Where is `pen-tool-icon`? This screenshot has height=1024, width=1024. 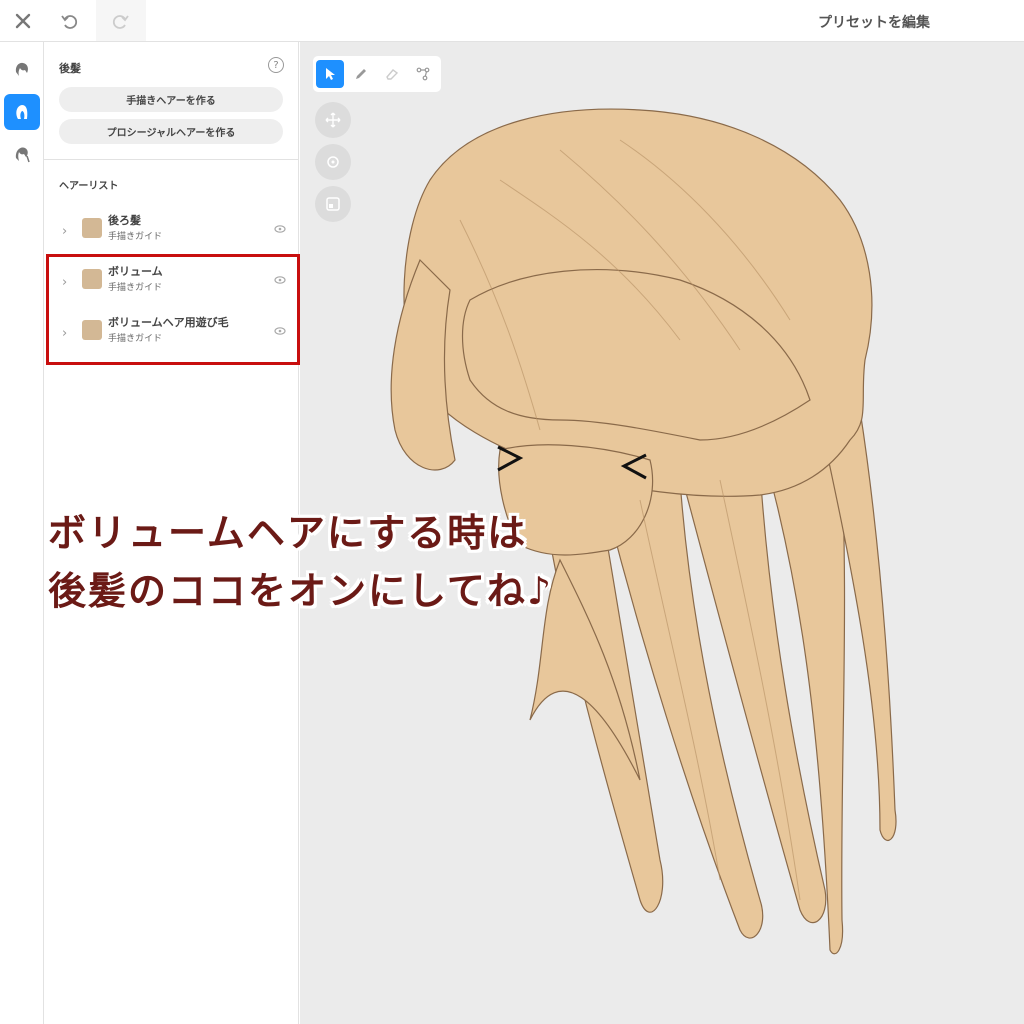 pen-tool-icon is located at coordinates (361, 74).